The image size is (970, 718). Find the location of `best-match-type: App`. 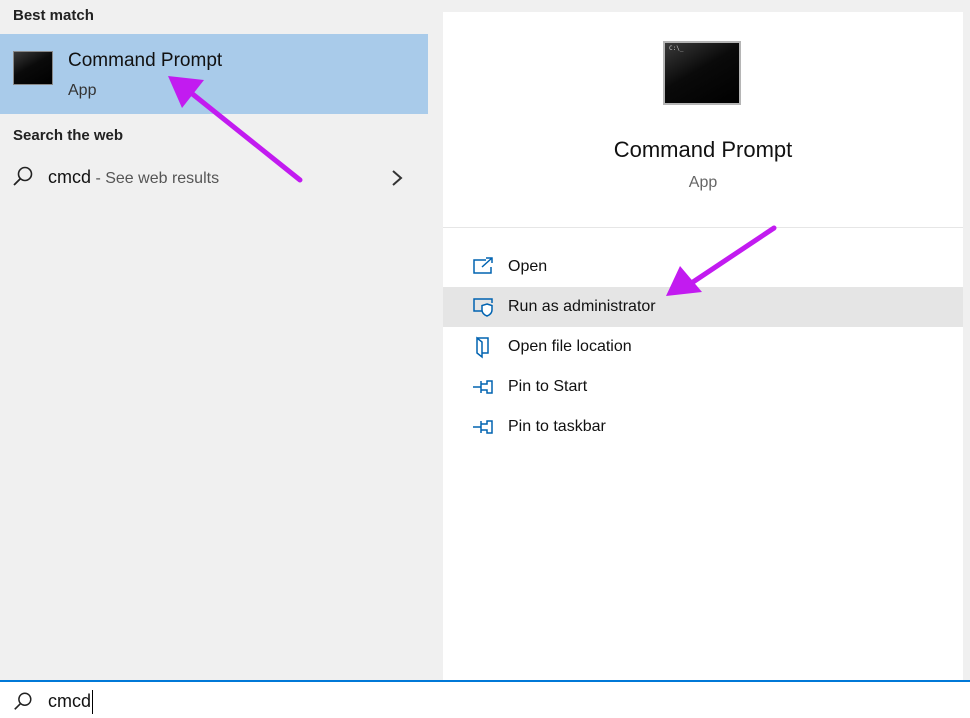

best-match-type: App is located at coordinates (82, 90).